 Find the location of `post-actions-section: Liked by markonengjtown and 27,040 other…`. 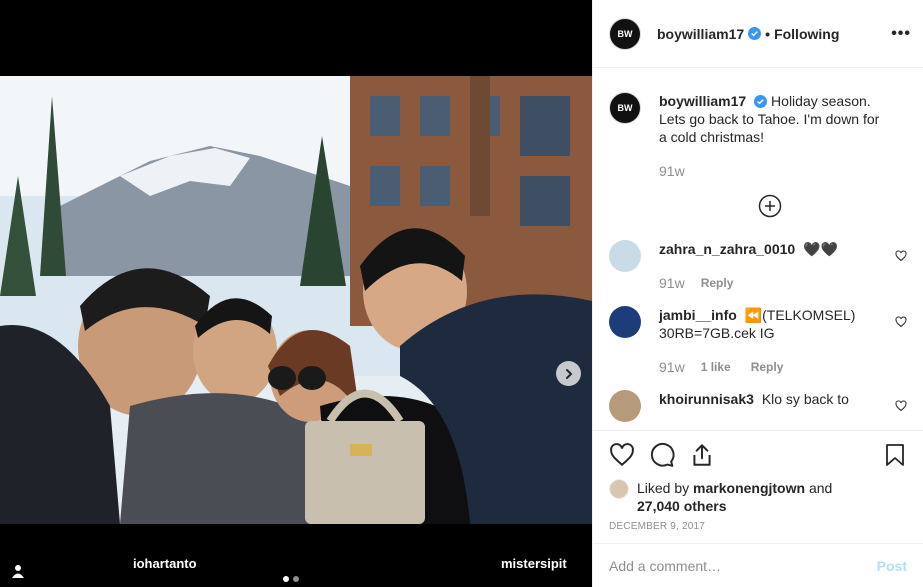

post-actions-section: Liked by markonengjtown and 27,040 other… is located at coordinates (758, 481).